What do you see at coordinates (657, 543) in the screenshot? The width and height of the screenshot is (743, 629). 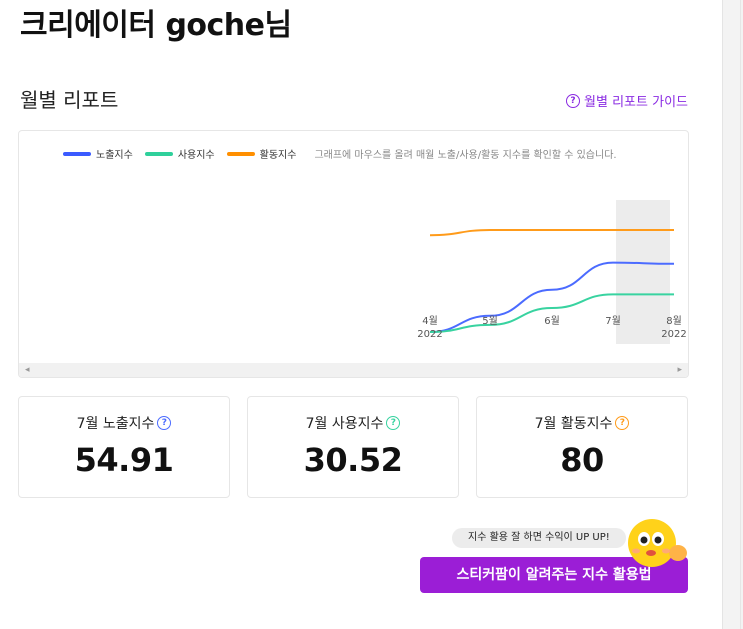 I see `sticker-mascot-icon` at bounding box center [657, 543].